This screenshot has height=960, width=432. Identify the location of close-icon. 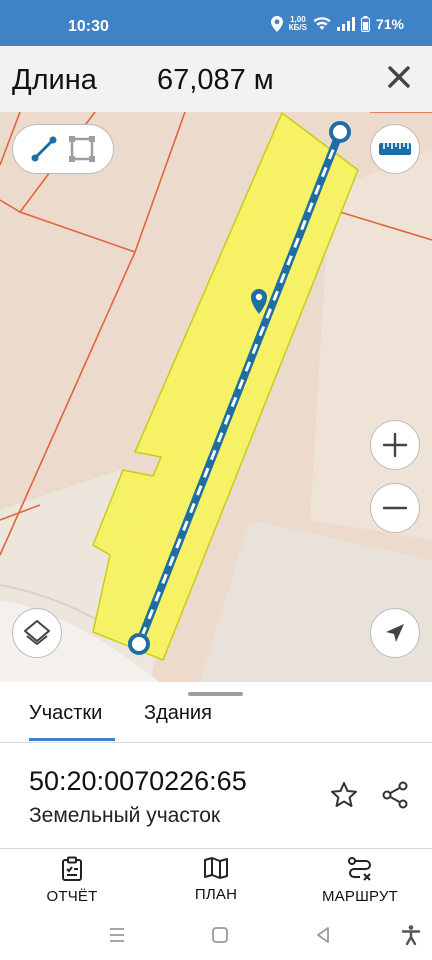
(399, 77).